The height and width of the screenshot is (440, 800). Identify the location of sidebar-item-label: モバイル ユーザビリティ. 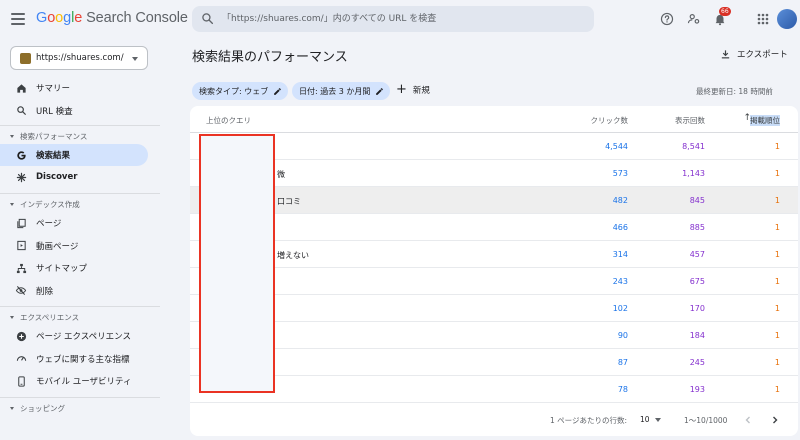
(84, 382).